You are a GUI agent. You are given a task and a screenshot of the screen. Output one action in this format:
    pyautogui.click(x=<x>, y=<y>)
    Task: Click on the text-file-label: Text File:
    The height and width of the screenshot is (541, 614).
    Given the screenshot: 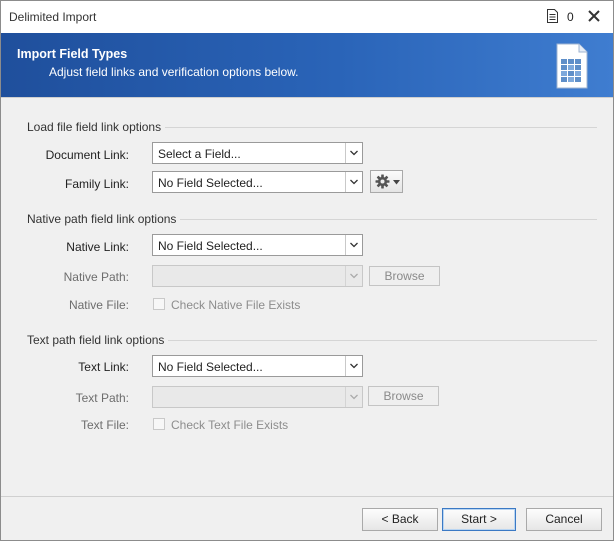 What is the action you would take?
    pyautogui.click(x=104, y=425)
    